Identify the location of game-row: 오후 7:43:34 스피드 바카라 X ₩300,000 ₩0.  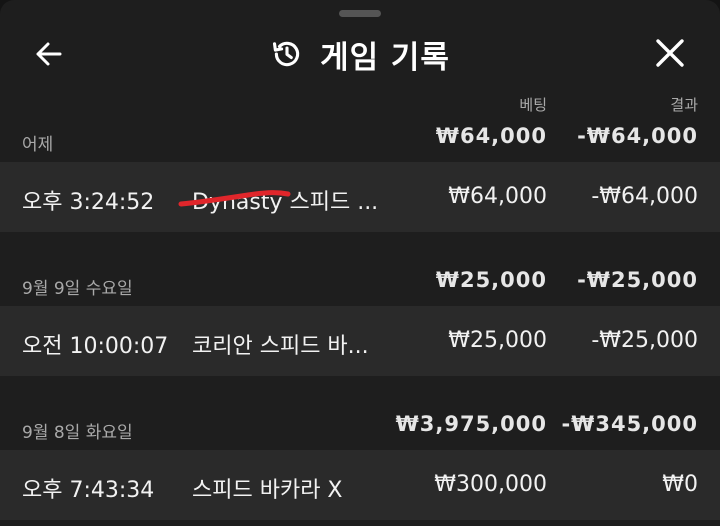
(360, 485).